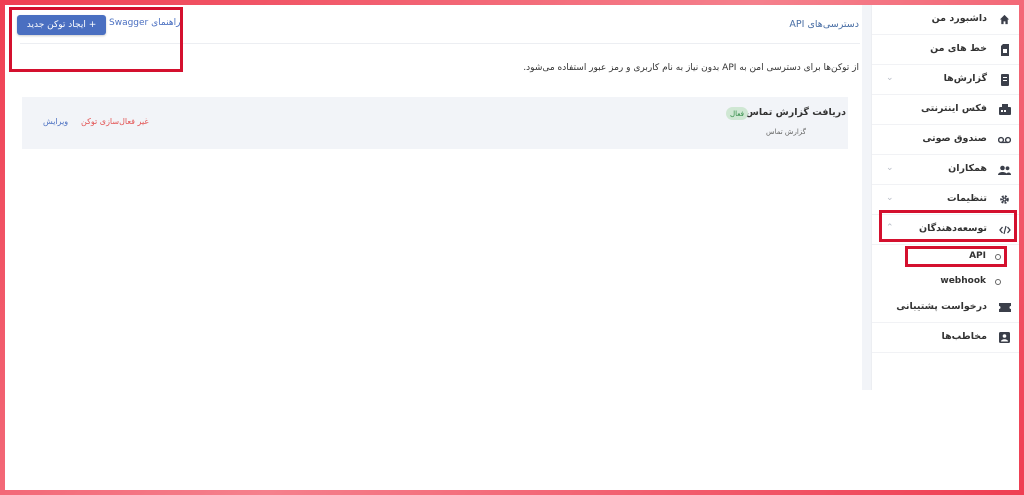 This screenshot has height=495, width=1024. I want to click on sidebar-item-lines: خط های من, so click(945, 50).